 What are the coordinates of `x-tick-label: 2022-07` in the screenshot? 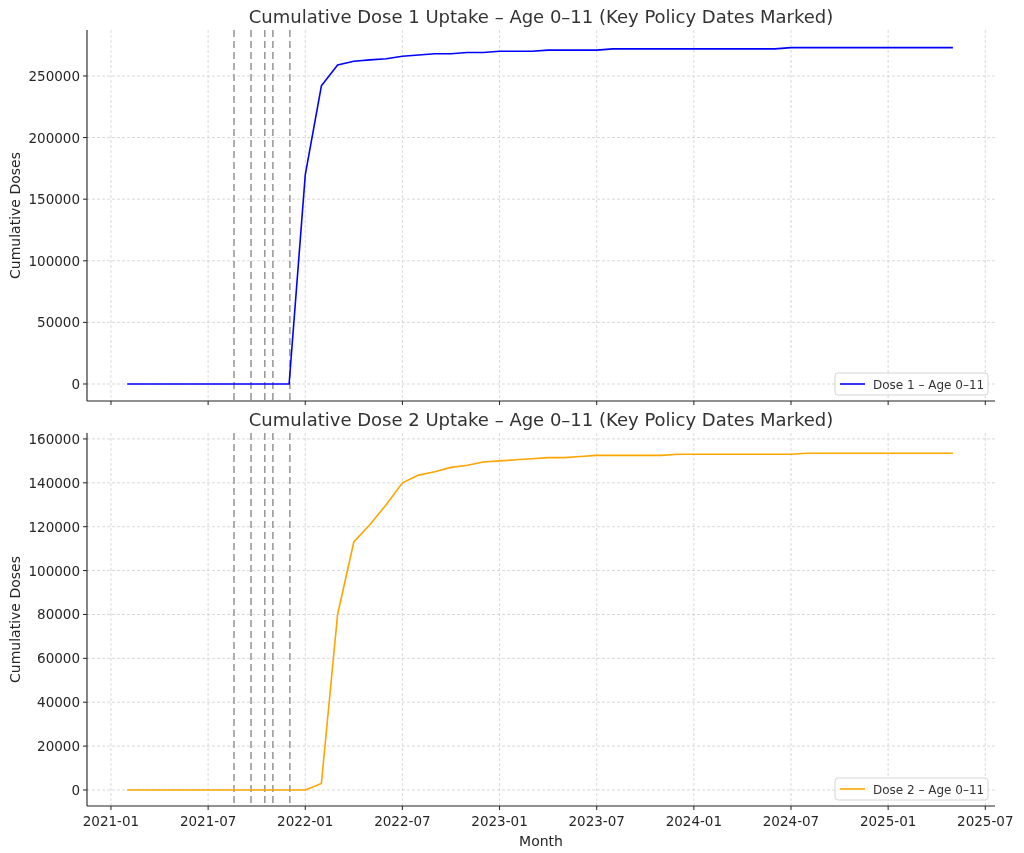 It's located at (402, 821).